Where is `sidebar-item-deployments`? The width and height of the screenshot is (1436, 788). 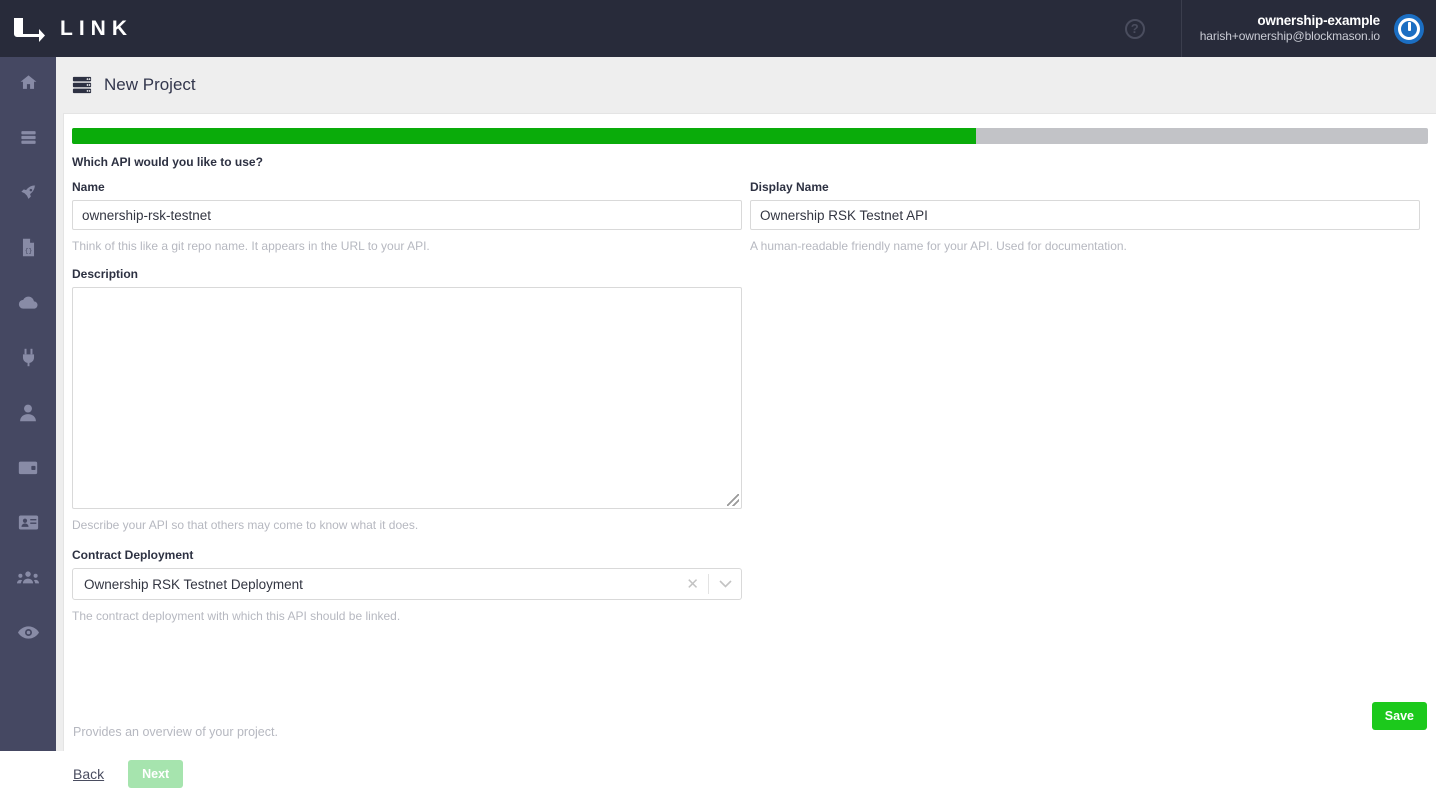
sidebar-item-deployments is located at coordinates (28, 194).